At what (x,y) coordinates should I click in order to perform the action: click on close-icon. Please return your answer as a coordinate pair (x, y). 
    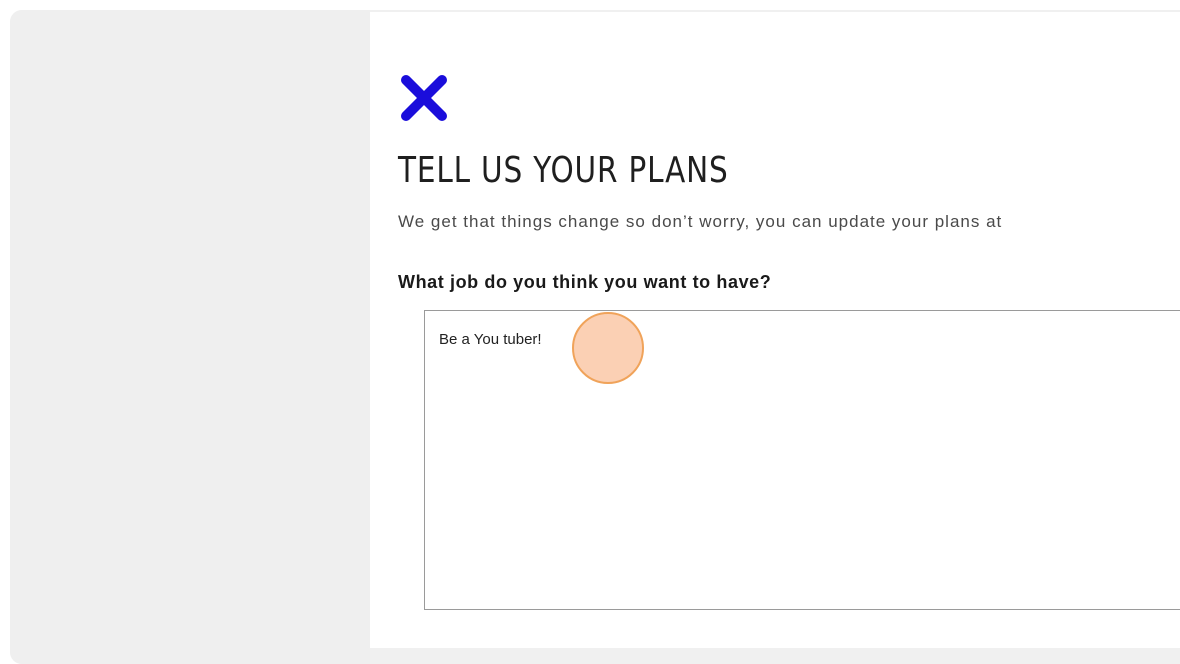
    Looking at the image, I should click on (424, 98).